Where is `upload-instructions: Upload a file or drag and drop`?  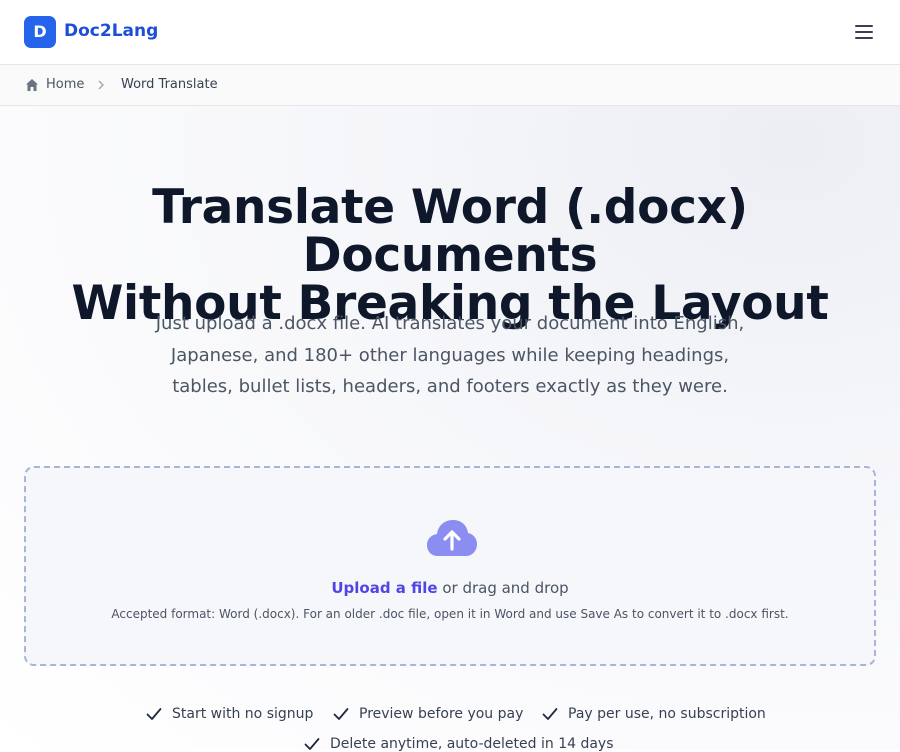 upload-instructions: Upload a file or drag and drop is located at coordinates (450, 588).